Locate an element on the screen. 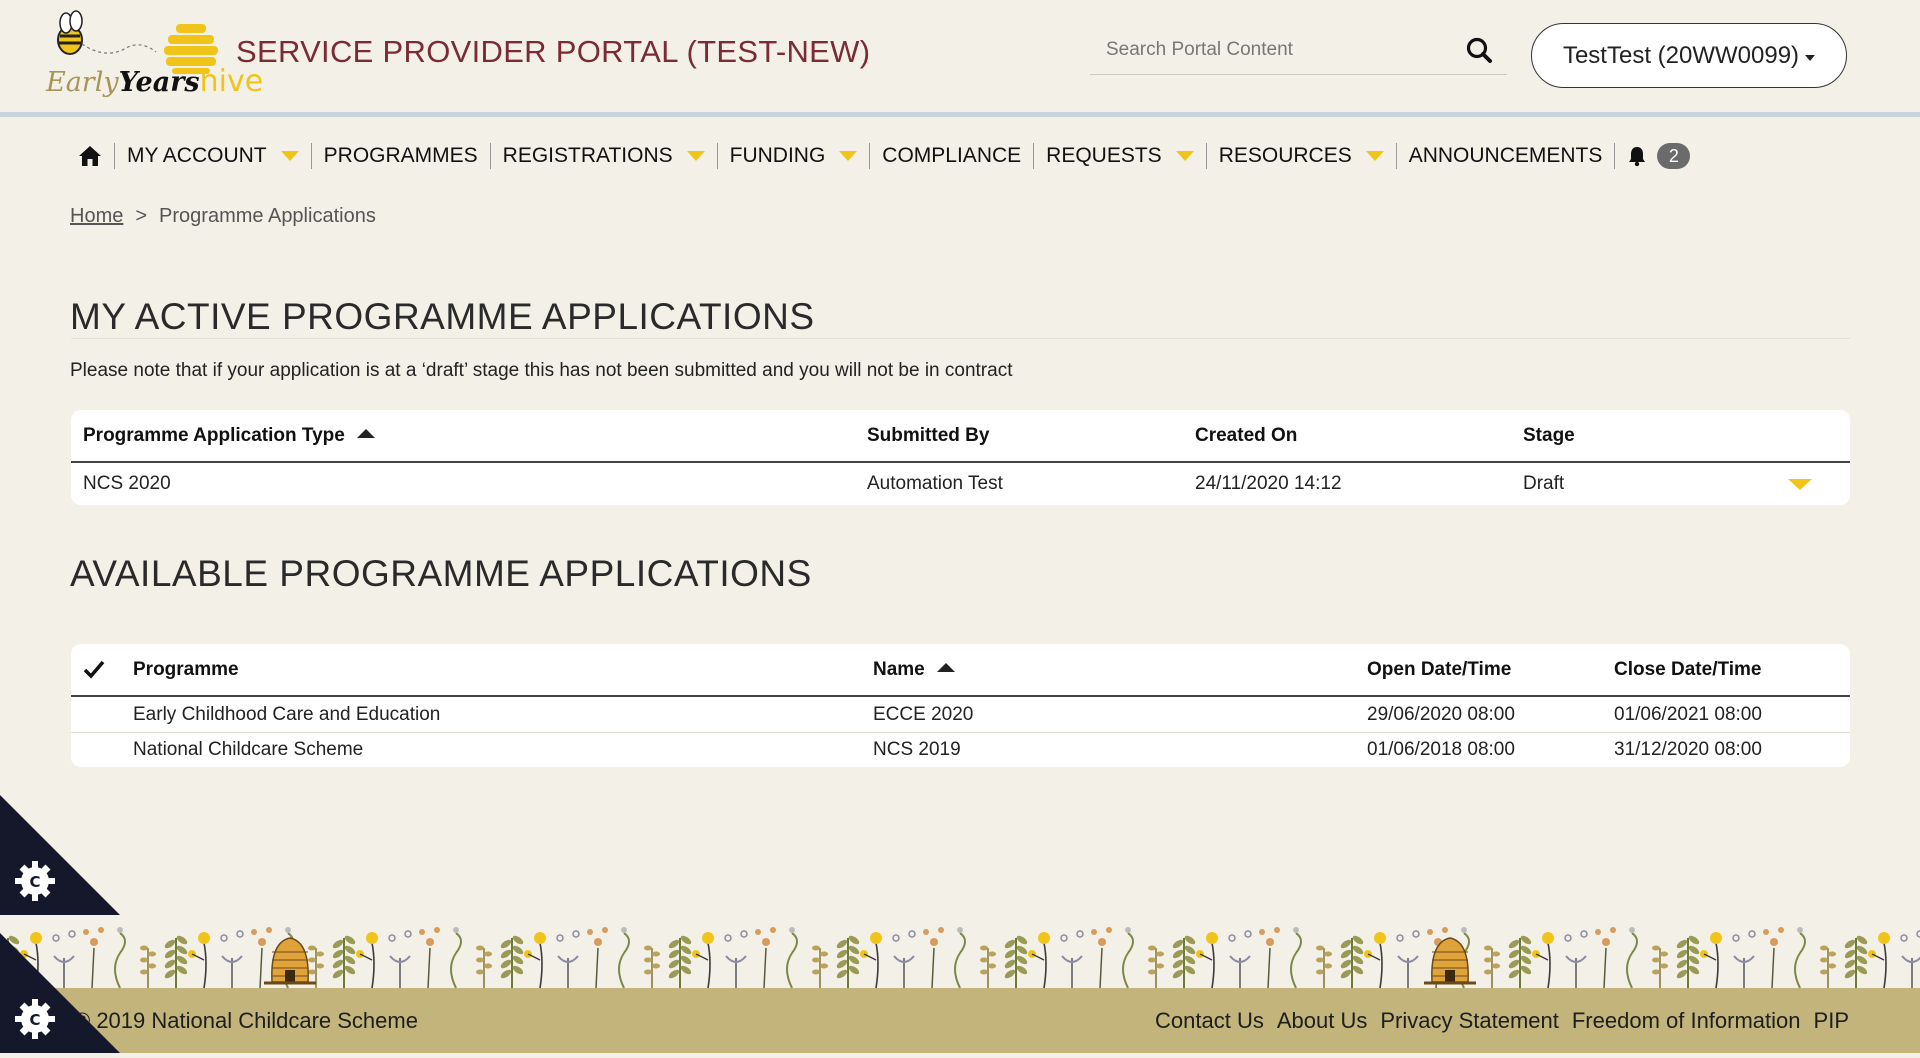  column-header-stage: Stage is located at coordinates (1549, 436).